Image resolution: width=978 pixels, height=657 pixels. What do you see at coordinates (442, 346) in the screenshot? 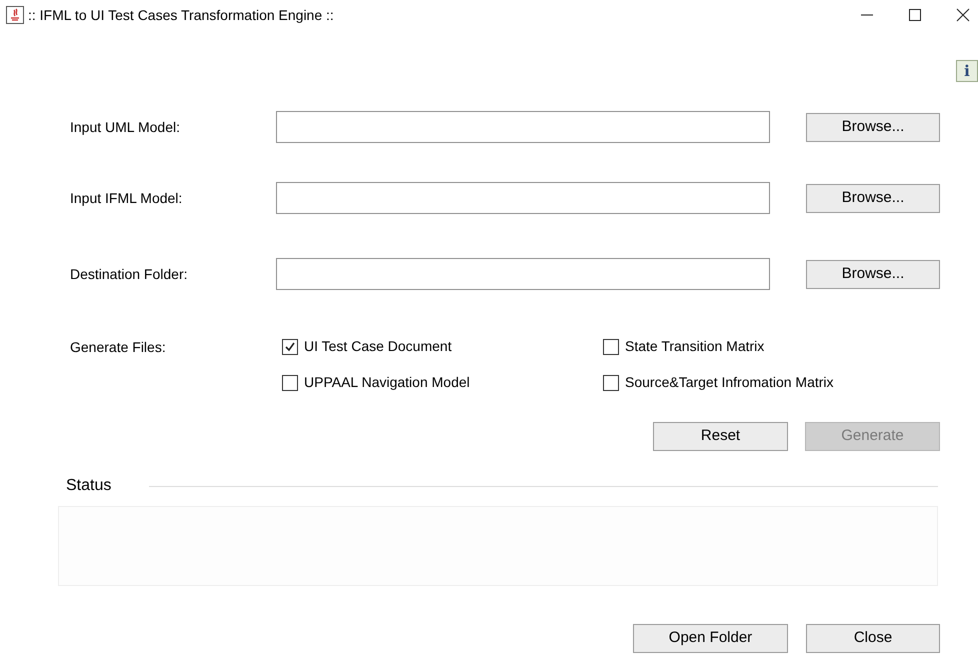
I see `file-checkbox: UI Test Case Document` at bounding box center [442, 346].